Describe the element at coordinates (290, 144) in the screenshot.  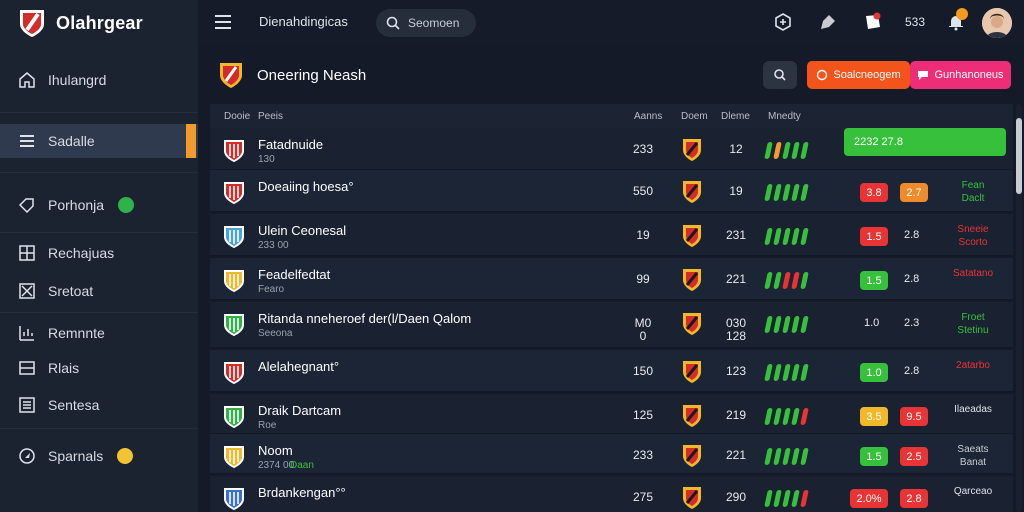
I see `team-name: Fatadnuide` at that location.